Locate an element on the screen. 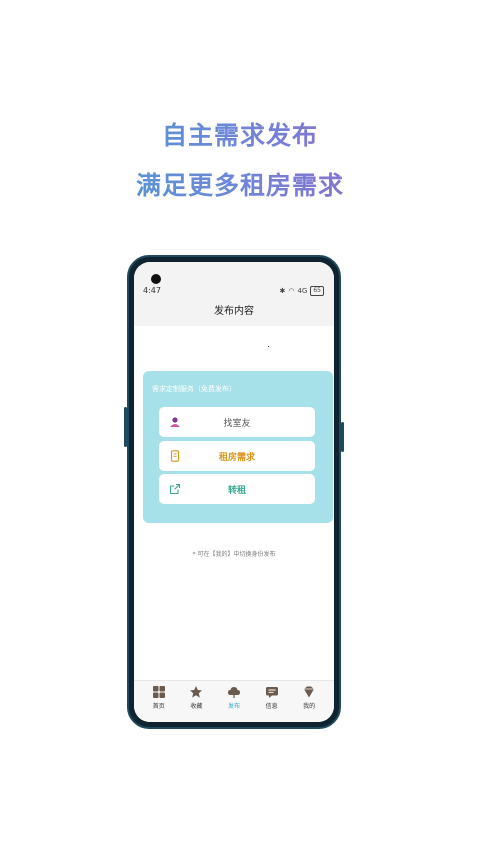  signal-text: 4G is located at coordinates (302, 291).